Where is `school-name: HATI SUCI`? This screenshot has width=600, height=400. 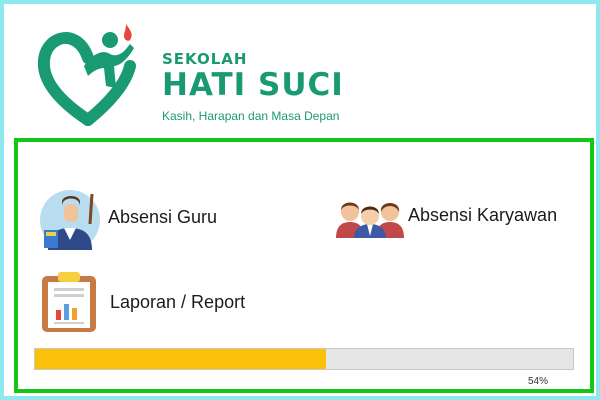 school-name: HATI SUCI is located at coordinates (253, 85).